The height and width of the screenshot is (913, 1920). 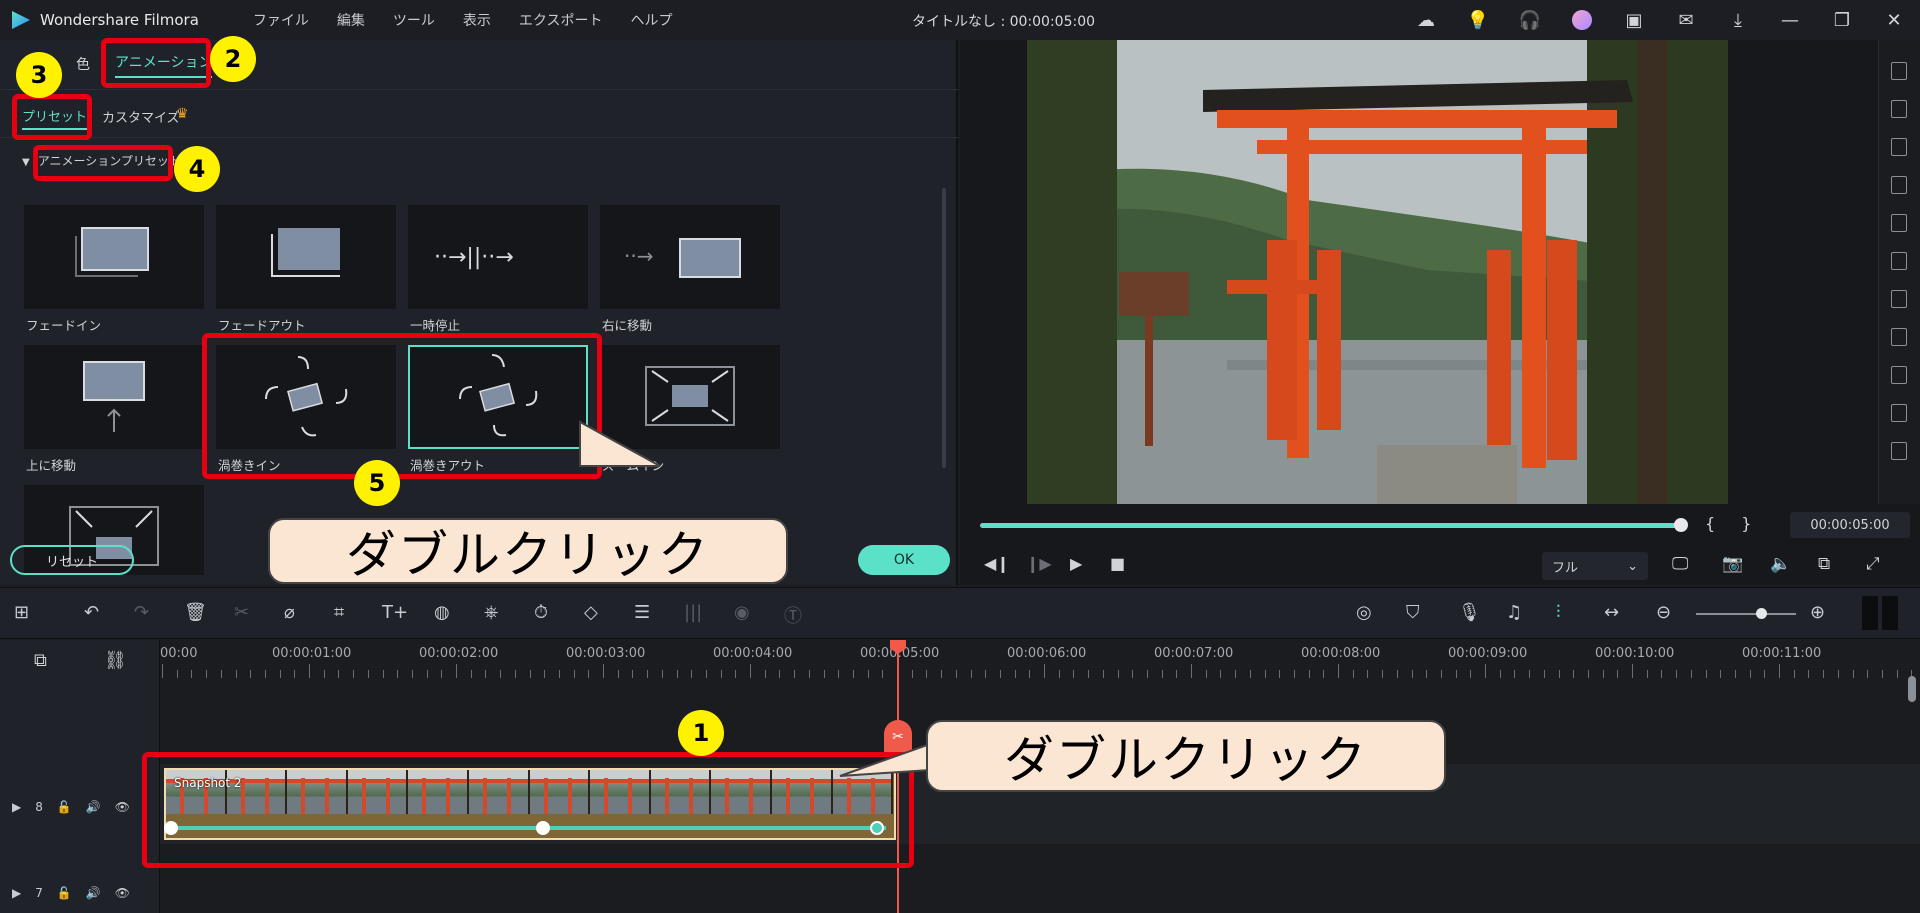 What do you see at coordinates (528, 551) in the screenshot?
I see `callout-double-click-top: ダブルクリック` at bounding box center [528, 551].